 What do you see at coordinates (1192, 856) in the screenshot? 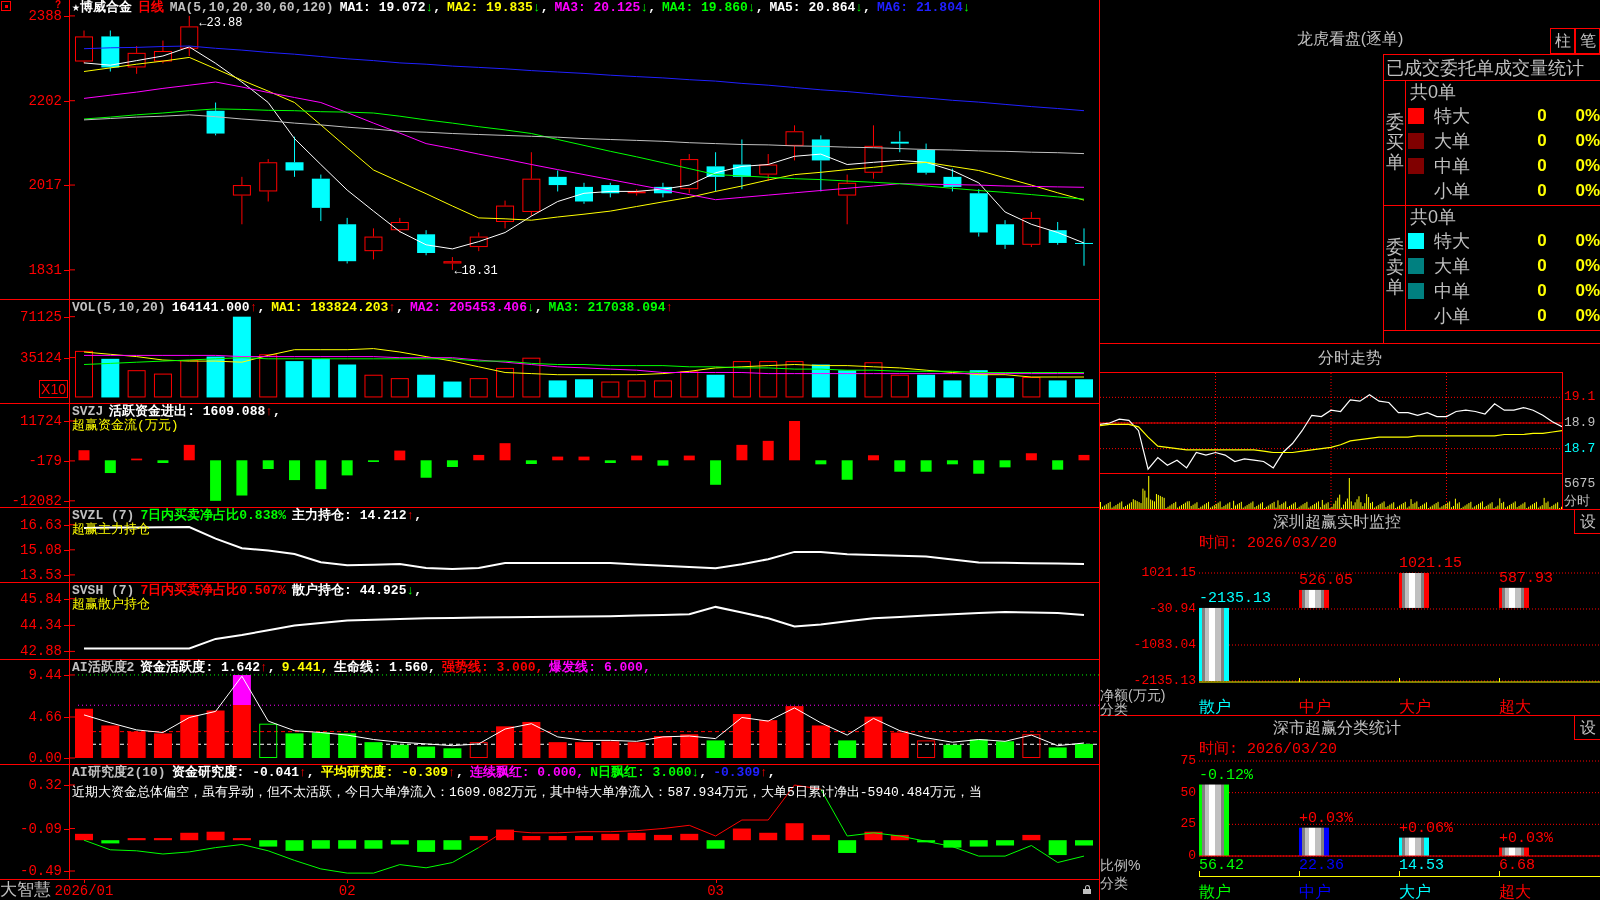
I see `axis-tick-label: 0` at bounding box center [1192, 856].